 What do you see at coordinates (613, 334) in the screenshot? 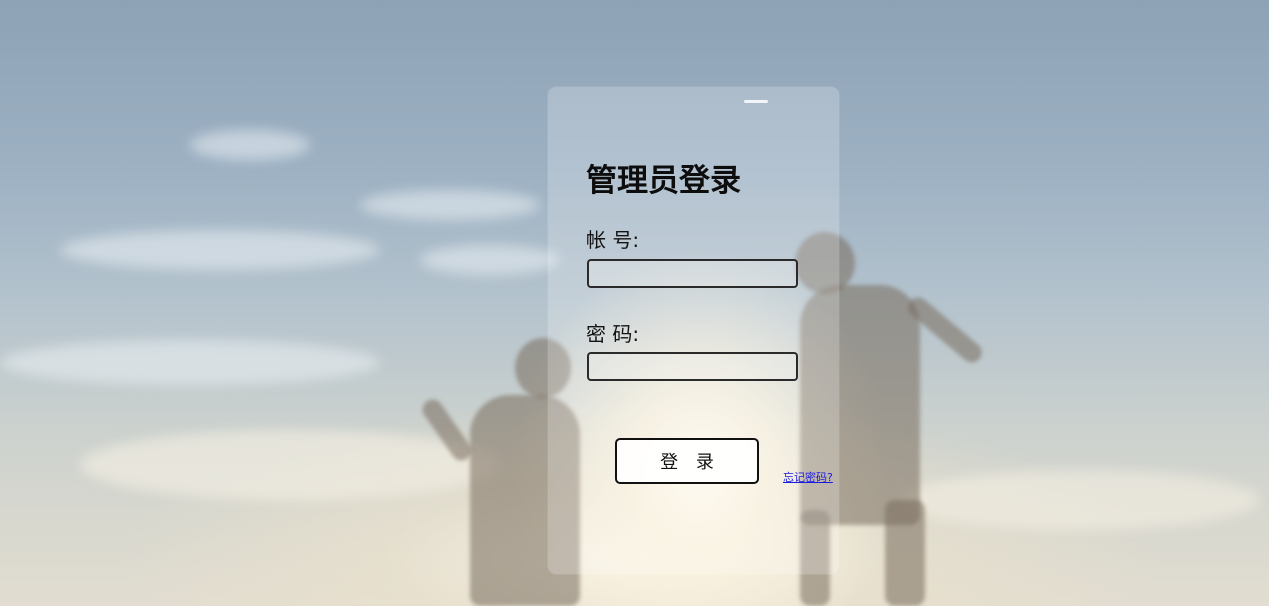
I see `password-label: 密 码:` at bounding box center [613, 334].